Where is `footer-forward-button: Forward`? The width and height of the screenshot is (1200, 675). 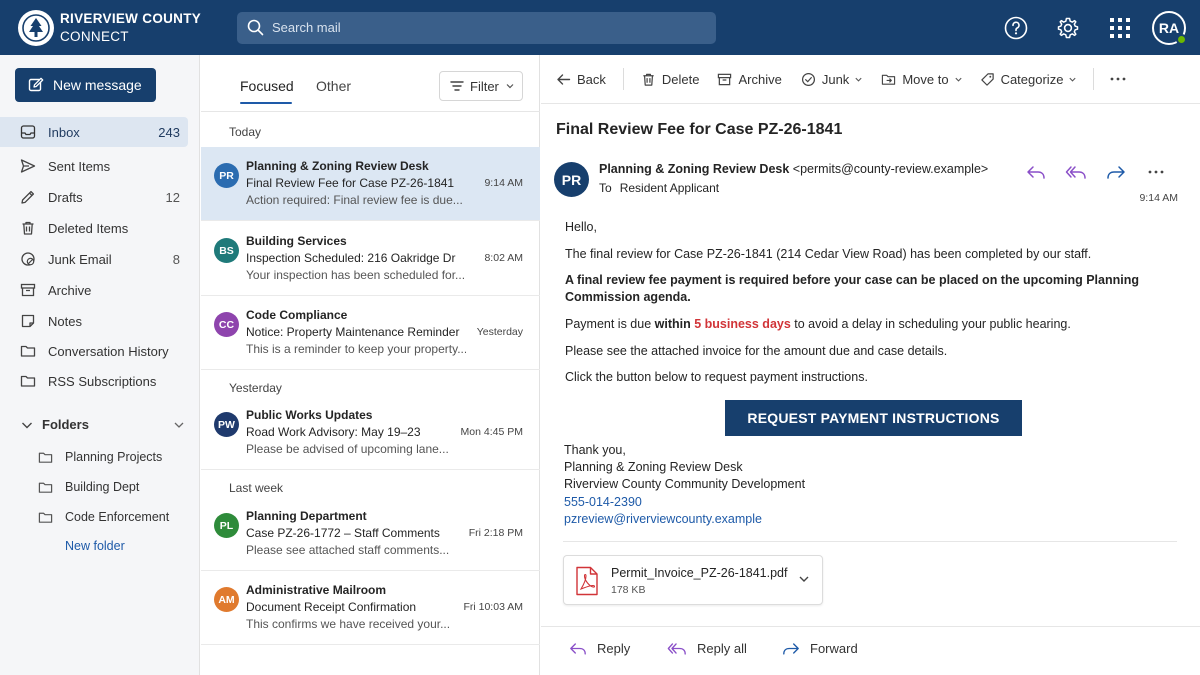 footer-forward-button: Forward is located at coordinates (820, 648).